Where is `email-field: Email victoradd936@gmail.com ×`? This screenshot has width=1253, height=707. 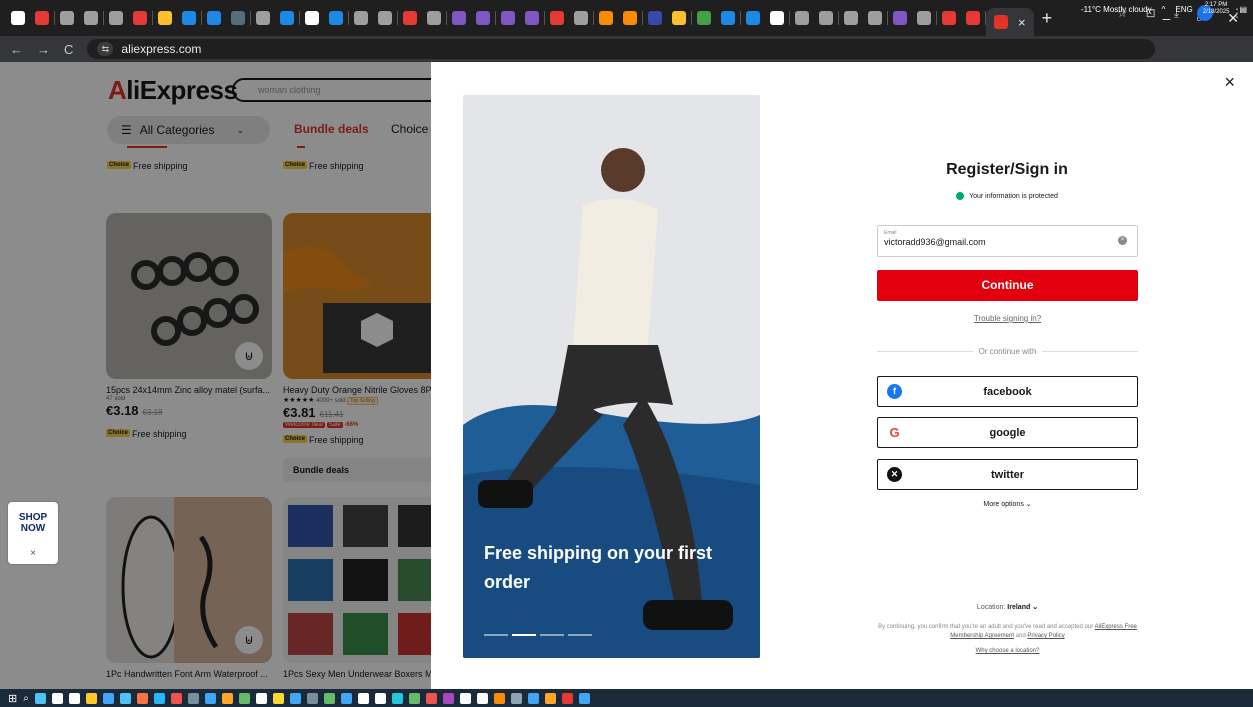 email-field: Email victoradd936@gmail.com × is located at coordinates (1007, 241).